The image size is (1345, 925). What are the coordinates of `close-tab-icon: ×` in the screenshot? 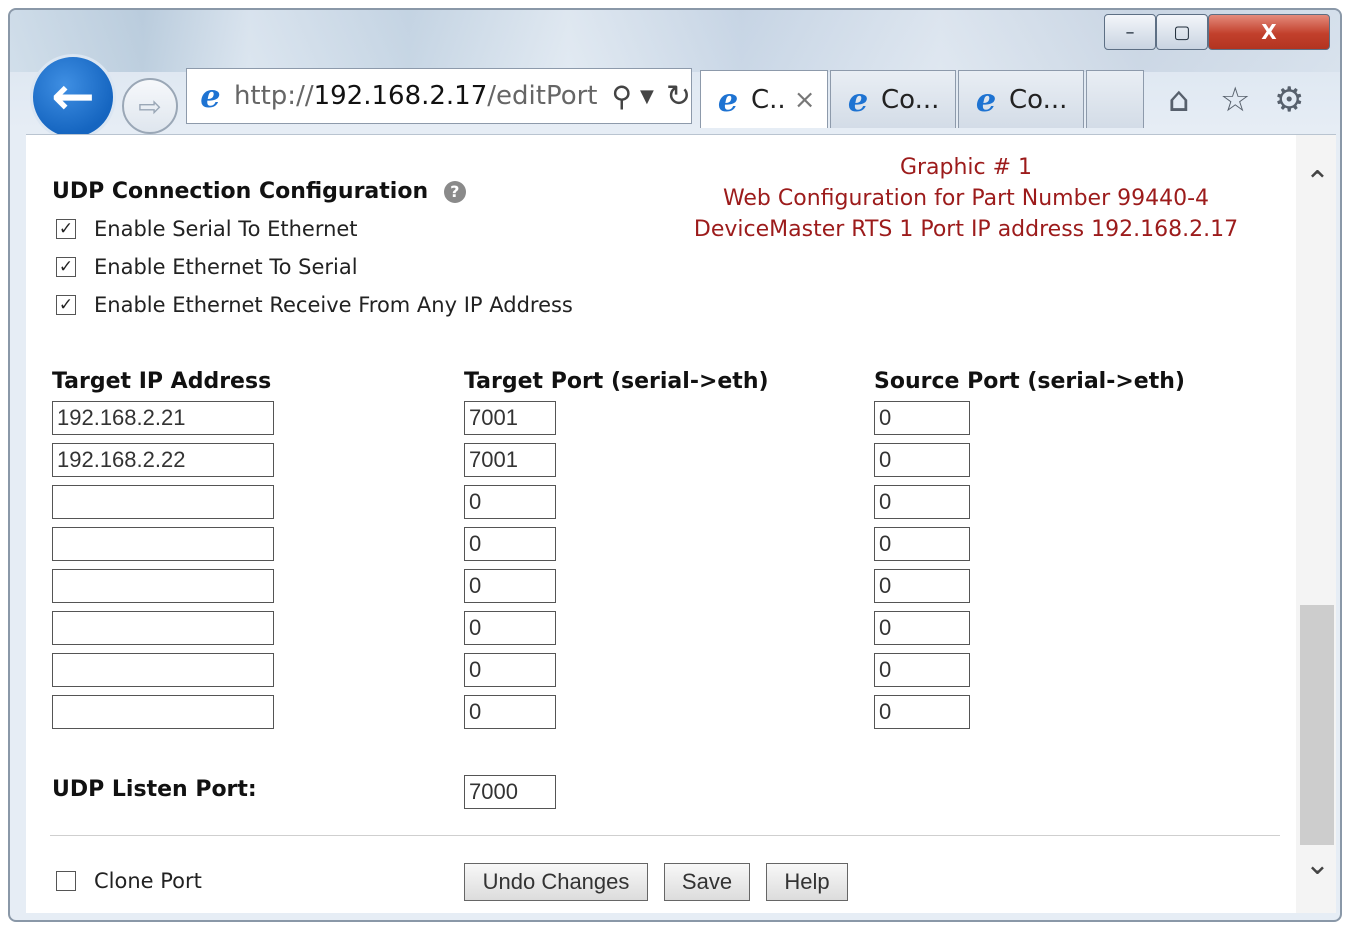 It's located at (805, 100).